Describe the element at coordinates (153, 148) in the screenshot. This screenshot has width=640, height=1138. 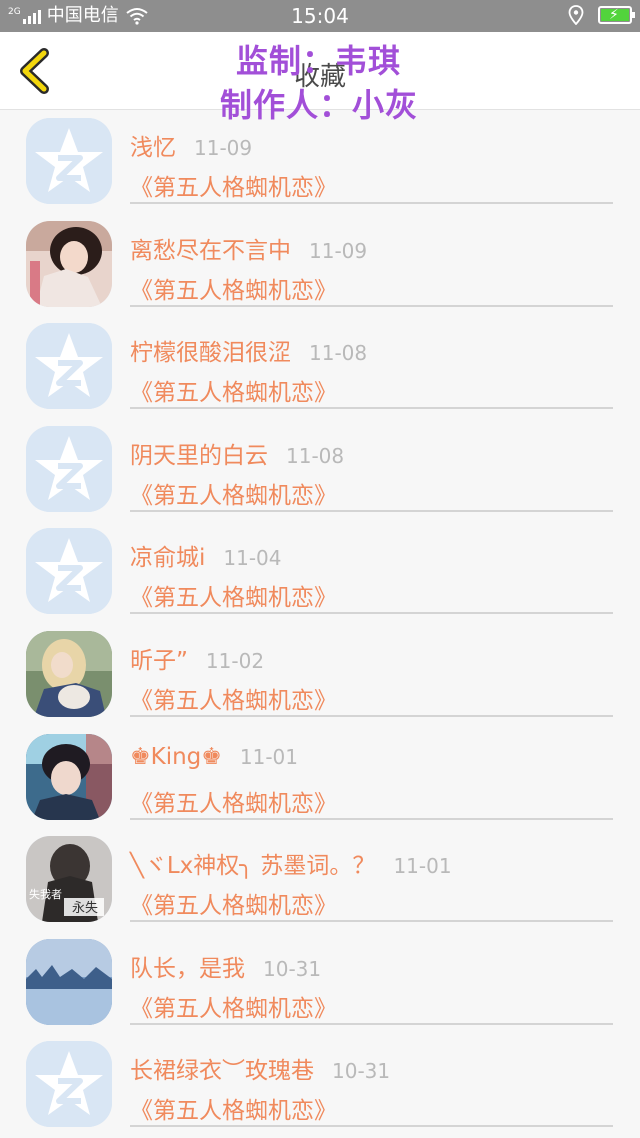
I see `user-name: 浅忆` at that location.